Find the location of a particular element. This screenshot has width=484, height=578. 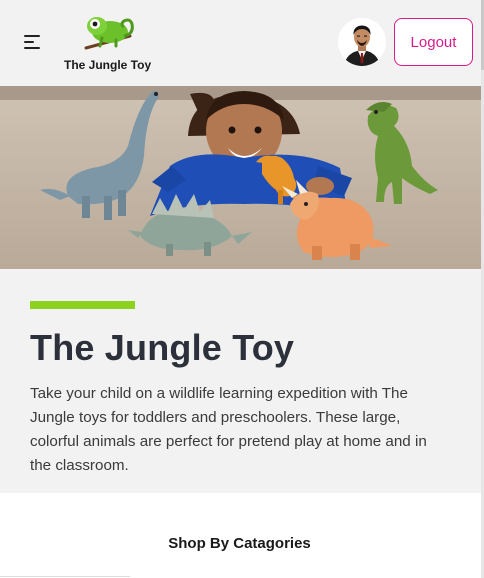

menu-icon is located at coordinates (33, 42).